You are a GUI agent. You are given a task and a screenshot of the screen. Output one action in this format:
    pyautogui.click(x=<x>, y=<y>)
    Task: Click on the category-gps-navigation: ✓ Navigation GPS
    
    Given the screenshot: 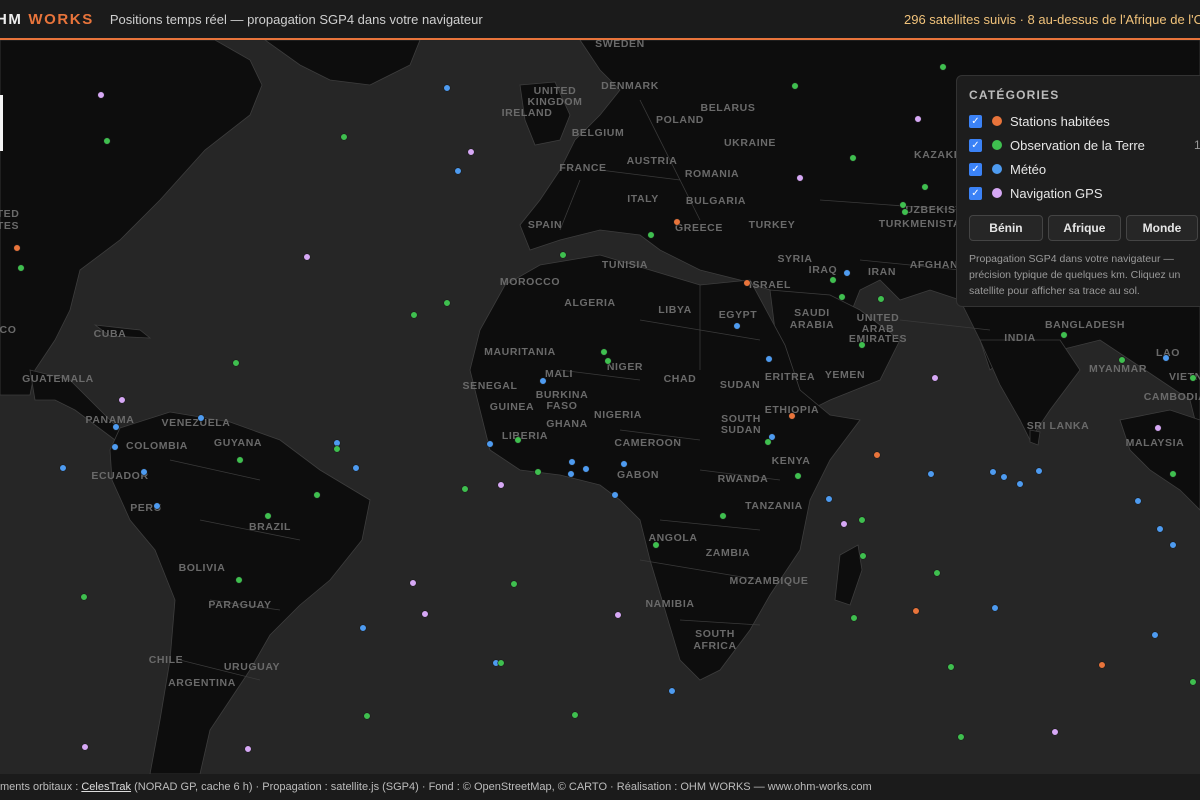 What is the action you would take?
    pyautogui.click(x=1084, y=193)
    